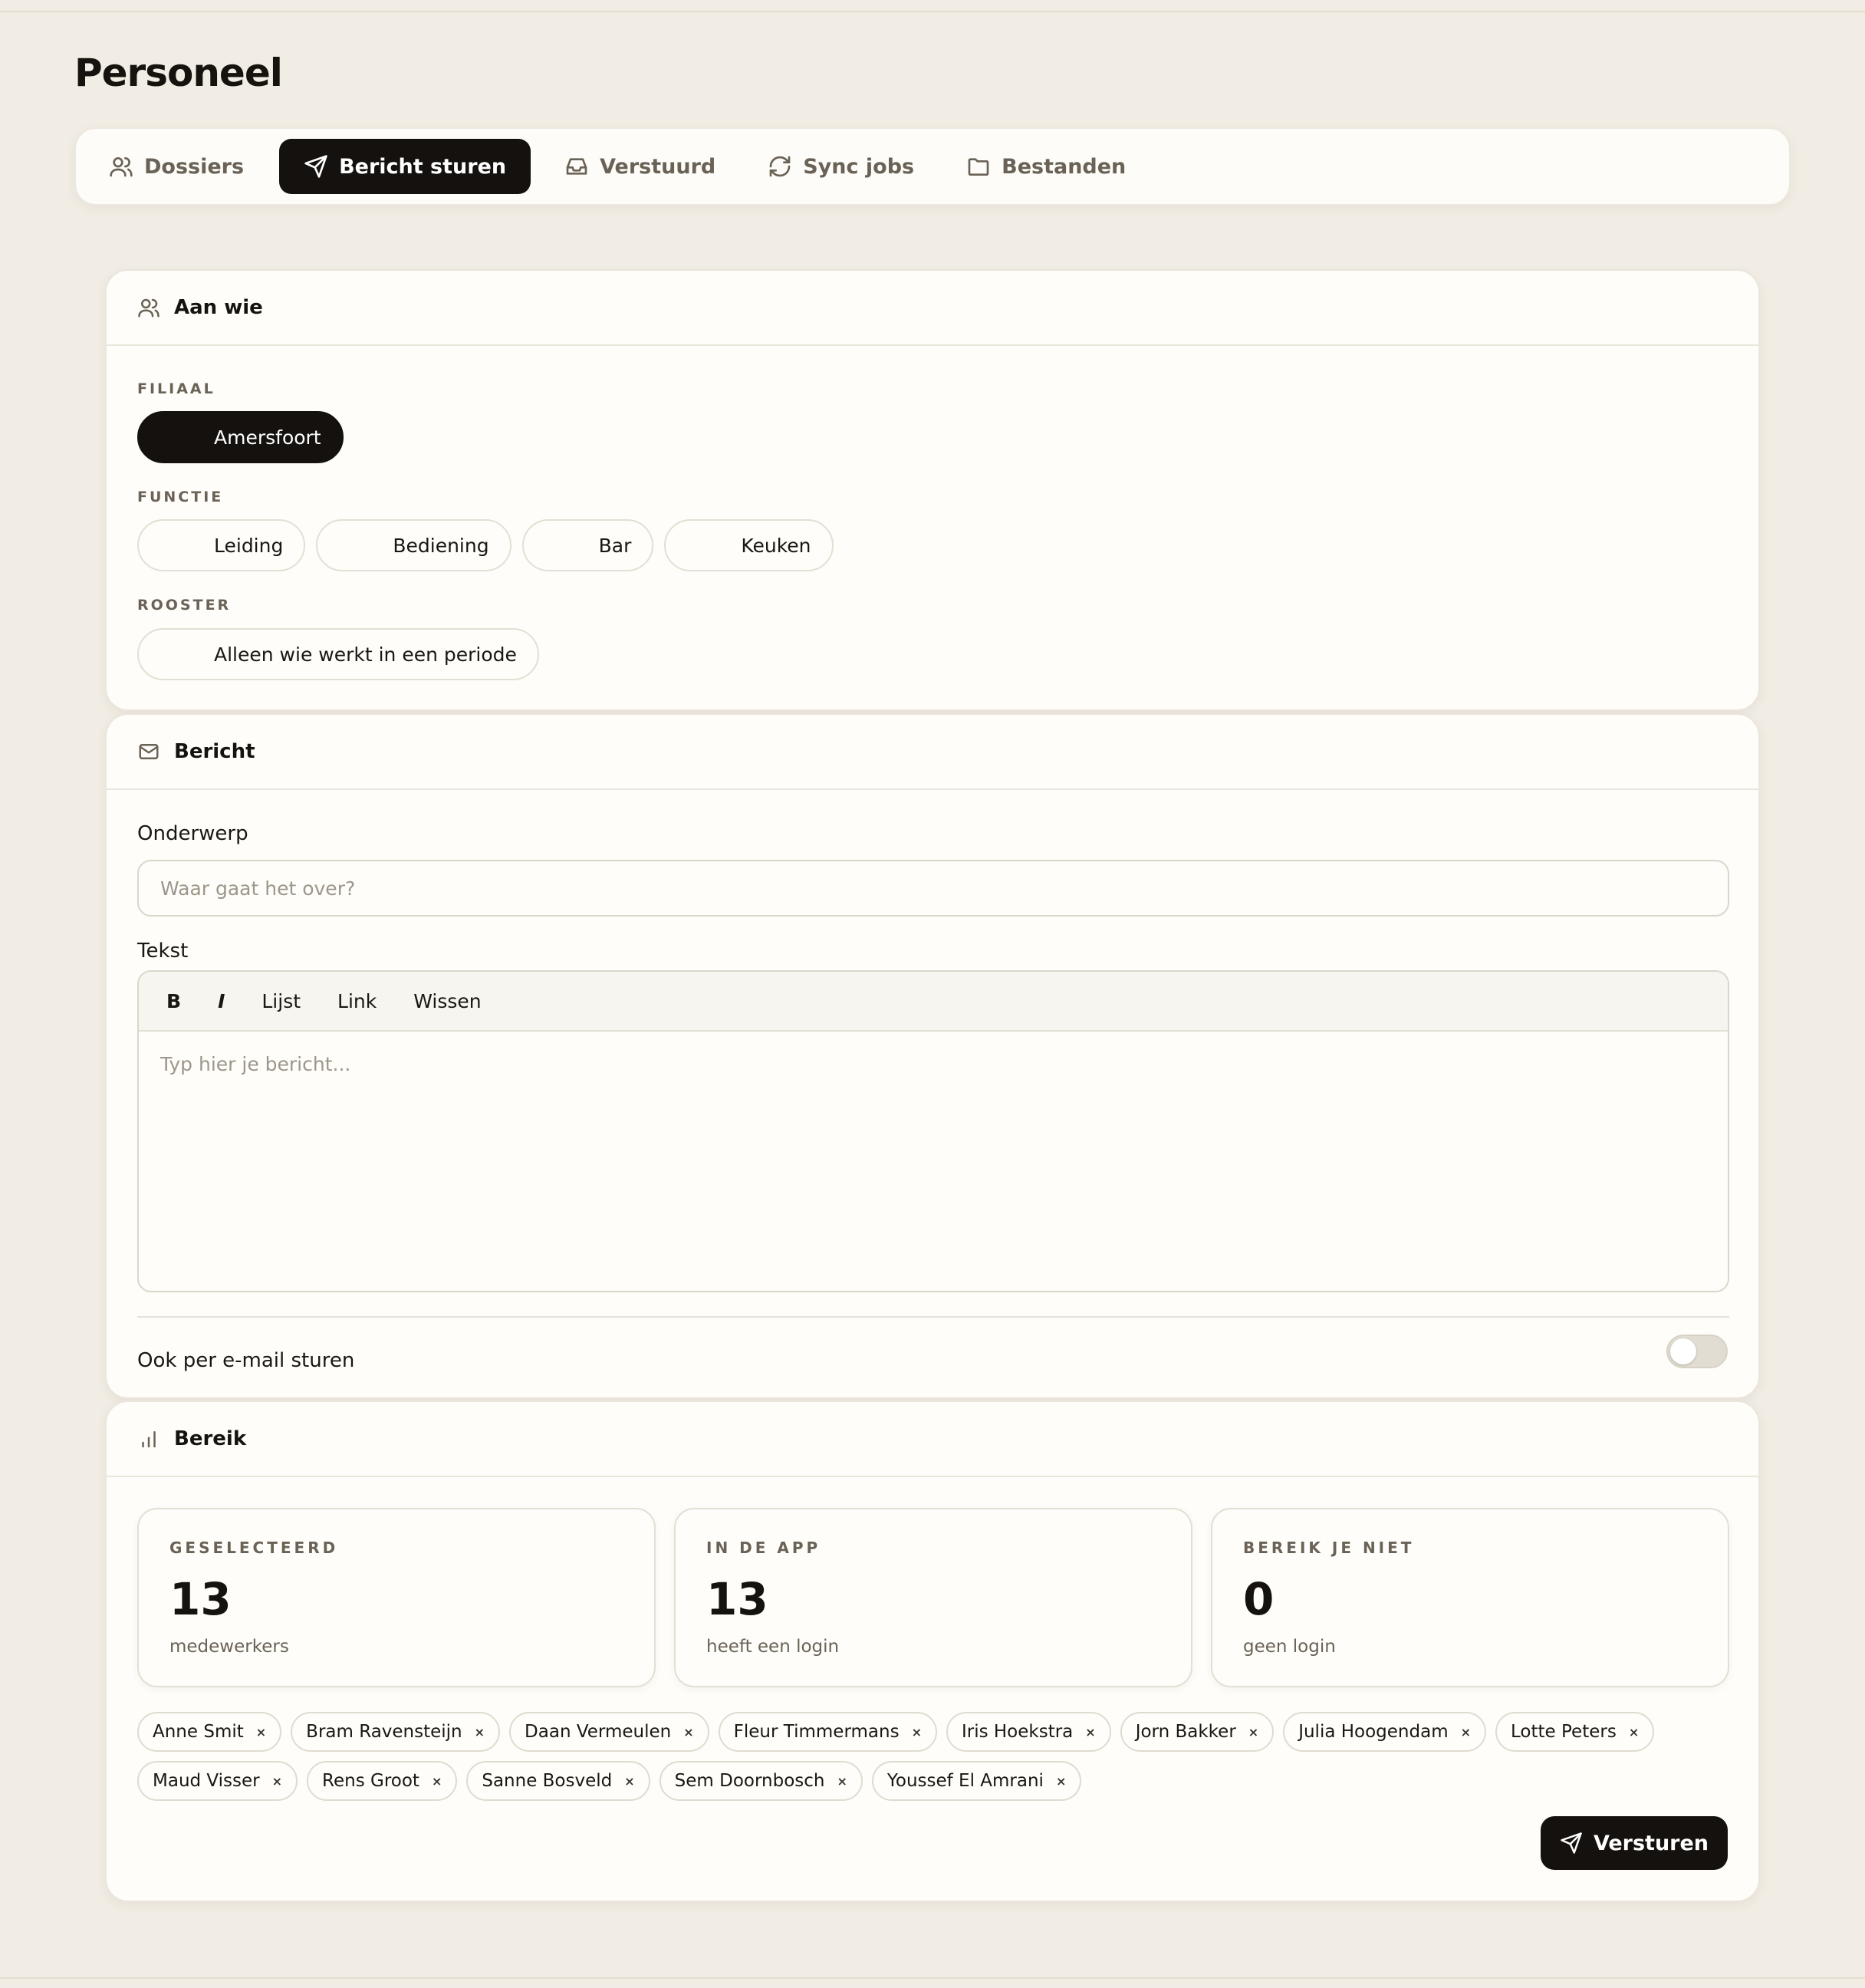  Describe the element at coordinates (176, 388) in the screenshot. I see `branch-label: FILIAAL` at that location.